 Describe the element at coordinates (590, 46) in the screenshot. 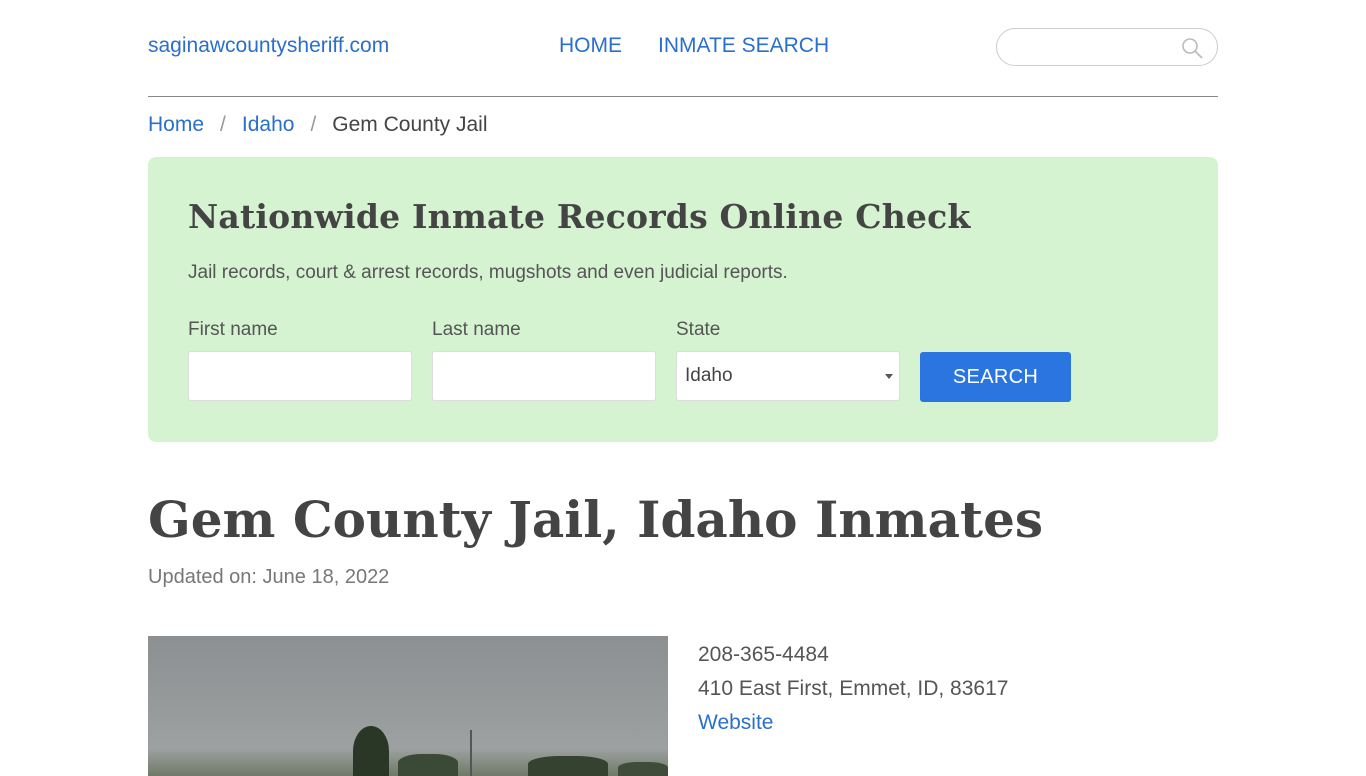

I see `nav-home-link: HOME` at that location.